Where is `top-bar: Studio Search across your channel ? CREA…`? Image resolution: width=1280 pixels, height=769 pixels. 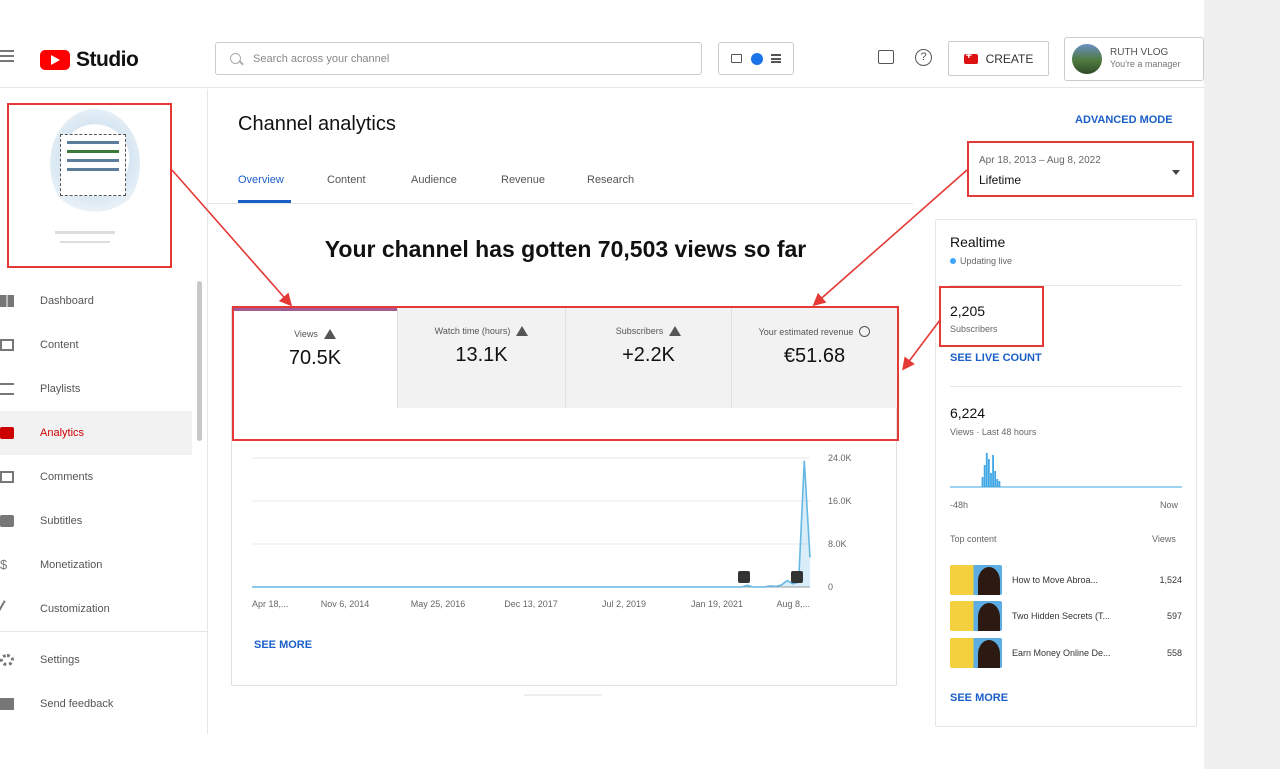 top-bar: Studio Search across your channel ? CREA… is located at coordinates (602, 59).